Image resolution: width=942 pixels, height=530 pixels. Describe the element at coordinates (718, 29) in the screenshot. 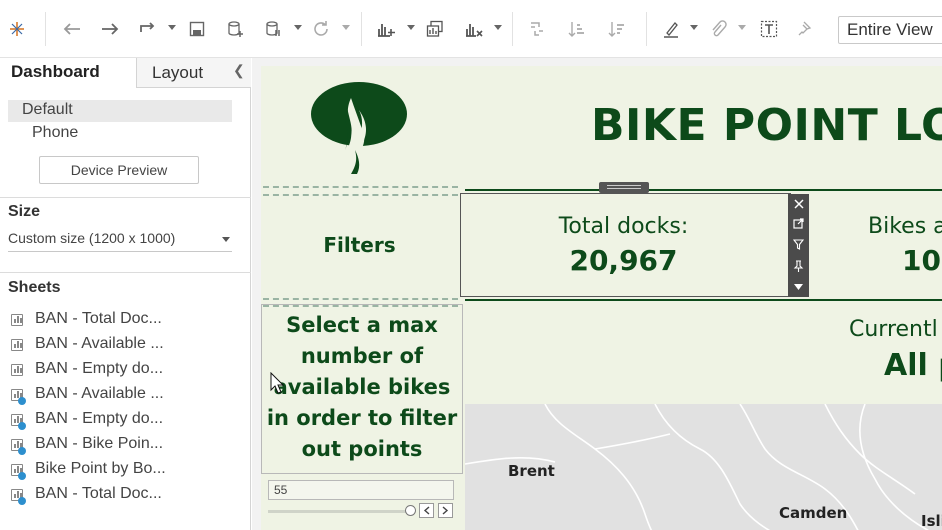

I see `annotate-icon` at that location.